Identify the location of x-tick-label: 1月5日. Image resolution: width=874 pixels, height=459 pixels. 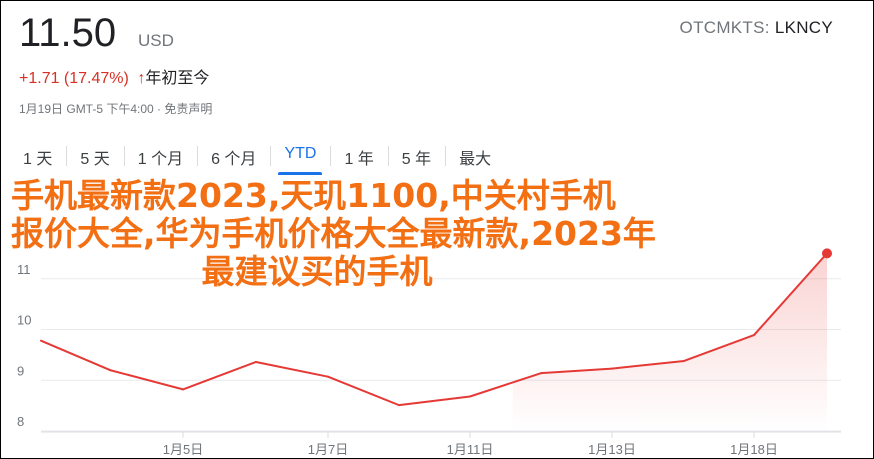
(183, 449).